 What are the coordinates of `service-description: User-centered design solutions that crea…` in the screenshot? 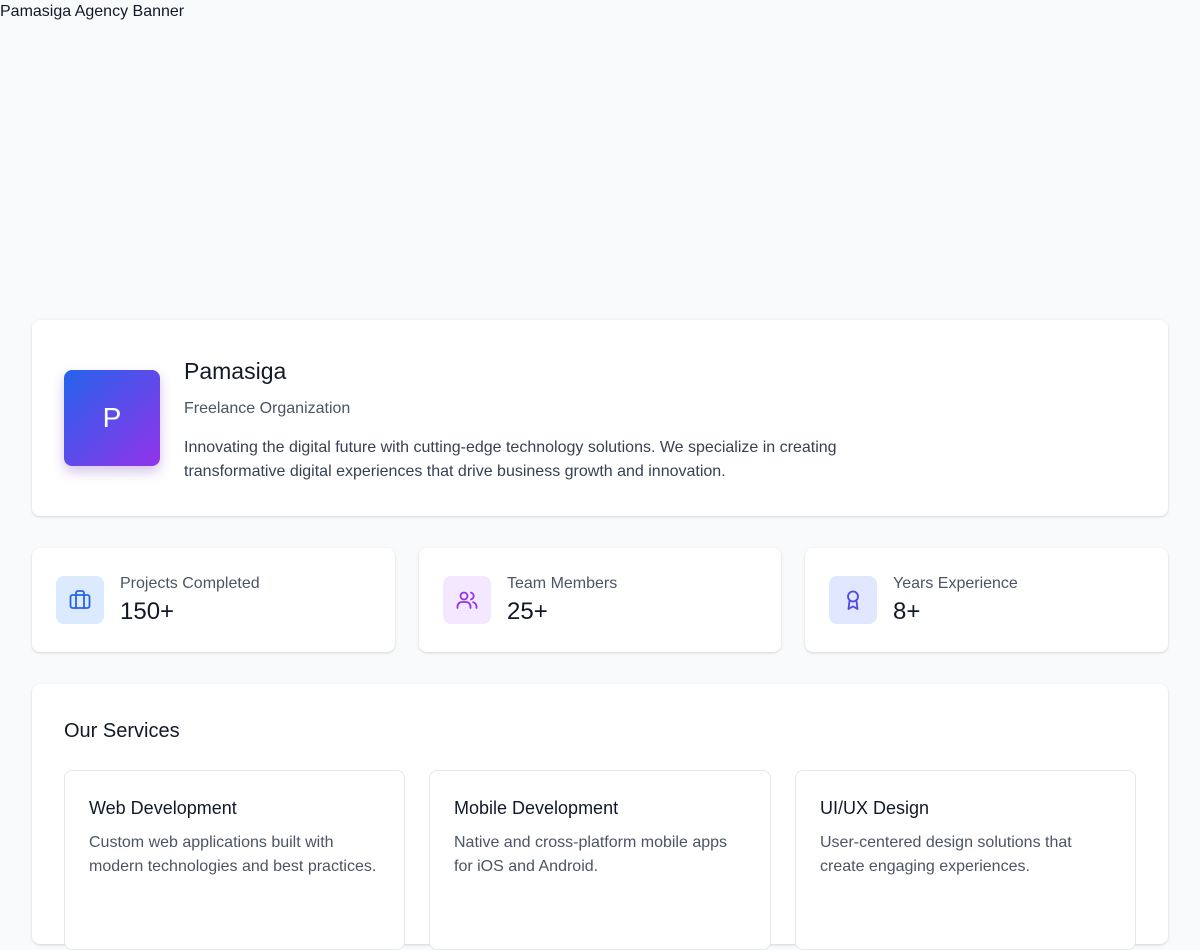 It's located at (946, 854).